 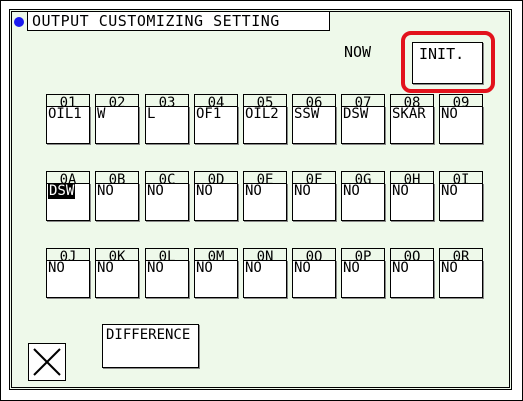 I want to click on output-button-0d: 0D NO, so click(x=216, y=196).